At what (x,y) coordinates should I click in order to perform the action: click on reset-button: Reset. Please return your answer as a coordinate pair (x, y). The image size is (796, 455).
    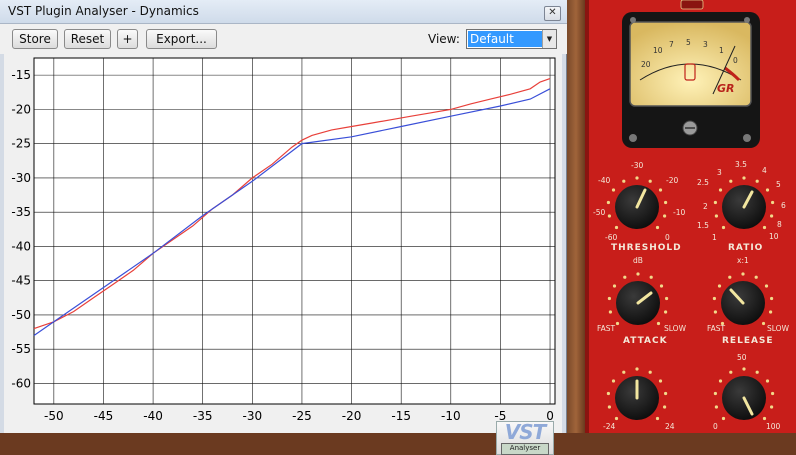
    Looking at the image, I should click on (87, 39).